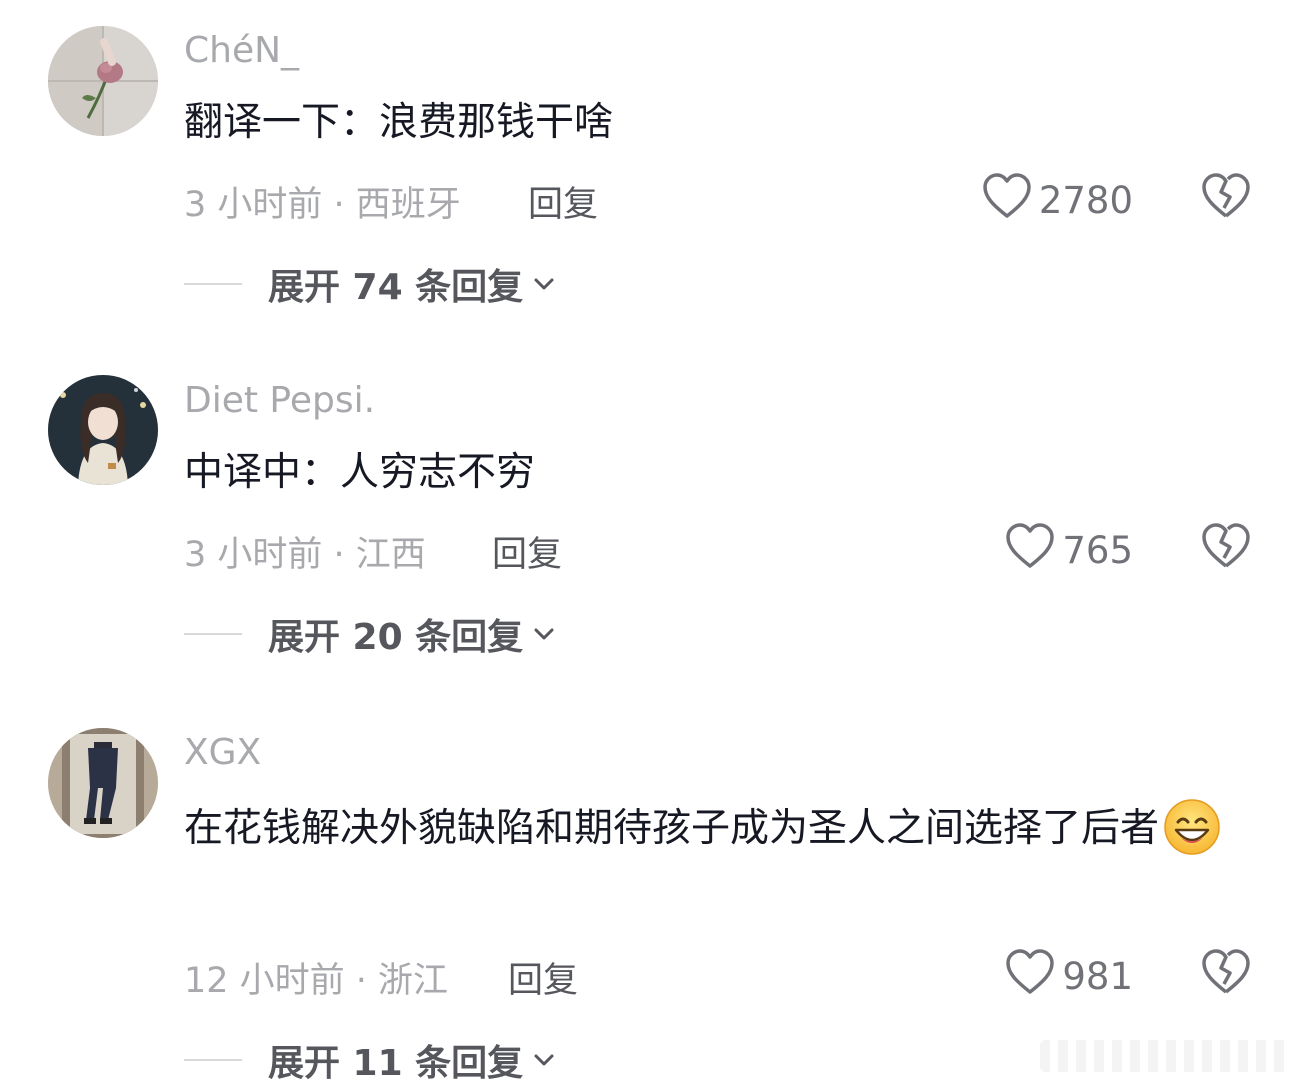 The height and width of the screenshot is (1086, 1303). I want to click on like-button: 765, so click(1068, 550).